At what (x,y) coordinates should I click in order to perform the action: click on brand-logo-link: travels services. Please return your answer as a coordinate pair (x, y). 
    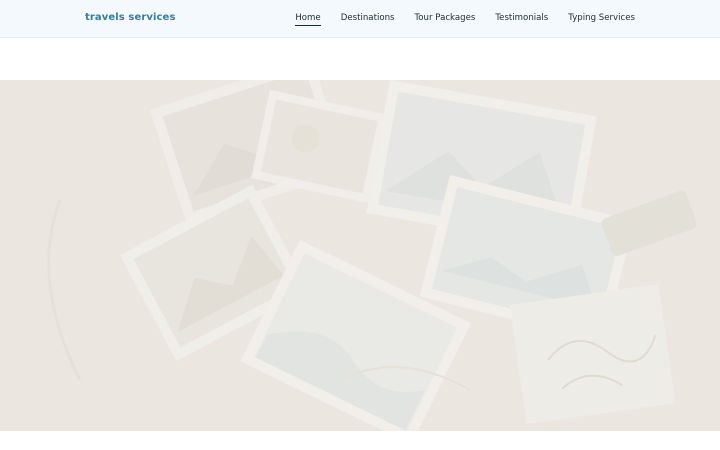
    Looking at the image, I should click on (130, 17).